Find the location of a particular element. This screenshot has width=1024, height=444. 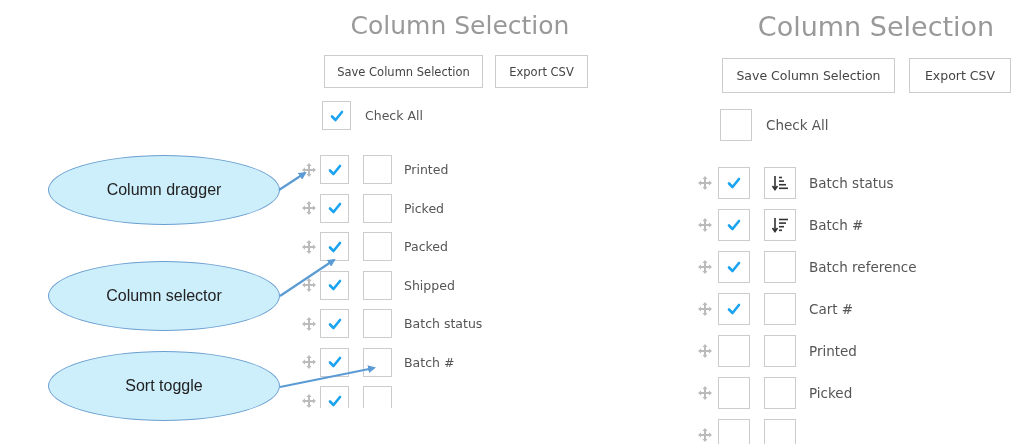

callout-bubble: Sort toggle is located at coordinates (164, 386).